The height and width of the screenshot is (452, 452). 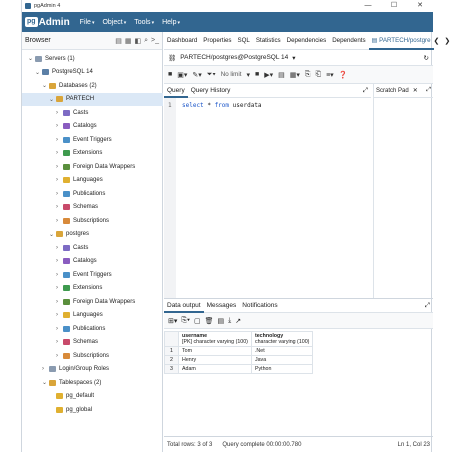 What do you see at coordinates (239, 351) in the screenshot?
I see `table-row: 1 Tom .Net` at bounding box center [239, 351].